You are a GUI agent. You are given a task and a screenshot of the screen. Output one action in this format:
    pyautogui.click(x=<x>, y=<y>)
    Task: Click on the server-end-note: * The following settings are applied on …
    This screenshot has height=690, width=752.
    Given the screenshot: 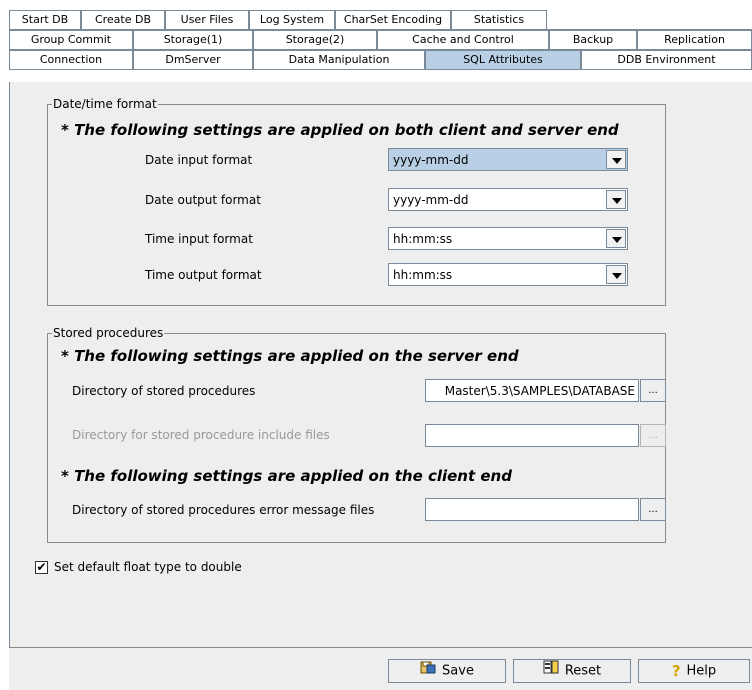 What is the action you would take?
    pyautogui.click(x=290, y=356)
    